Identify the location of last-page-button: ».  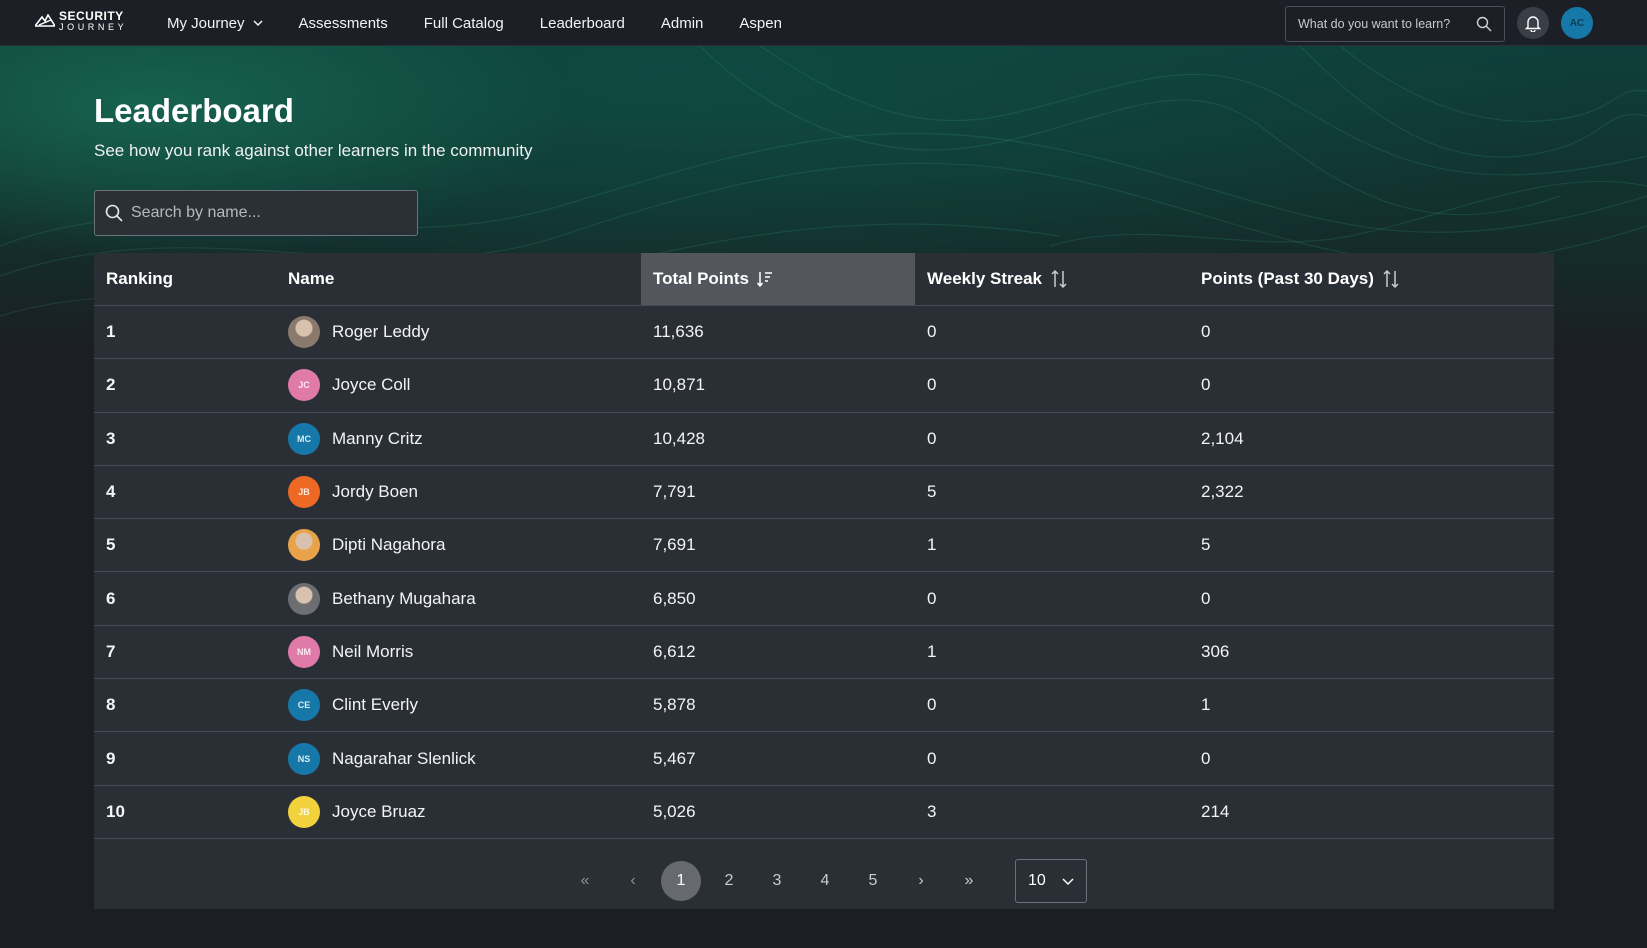
(969, 881).